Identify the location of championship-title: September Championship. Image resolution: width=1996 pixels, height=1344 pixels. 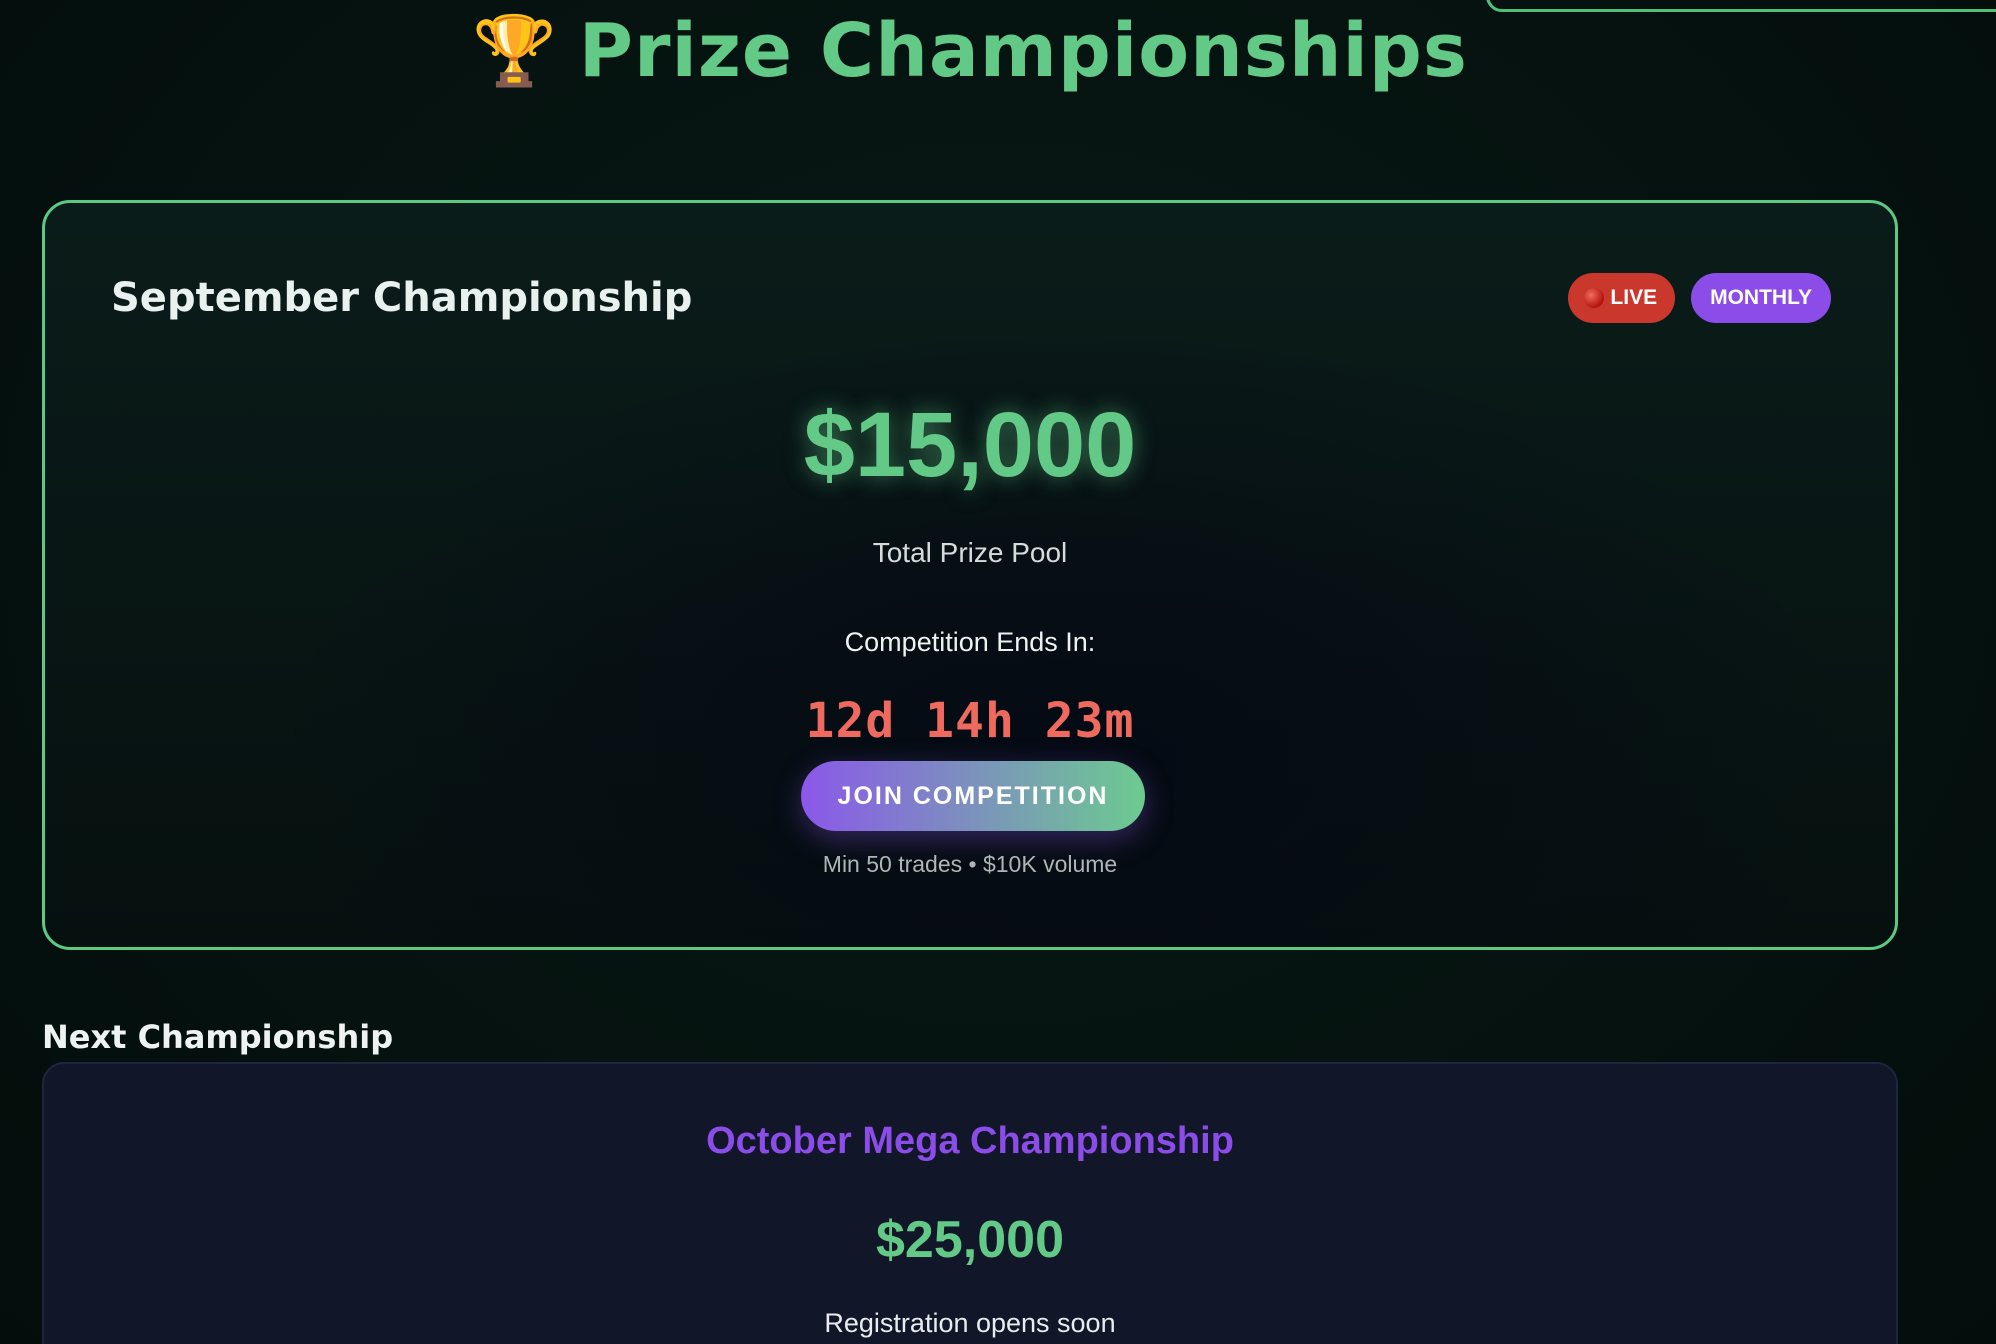
(402, 298).